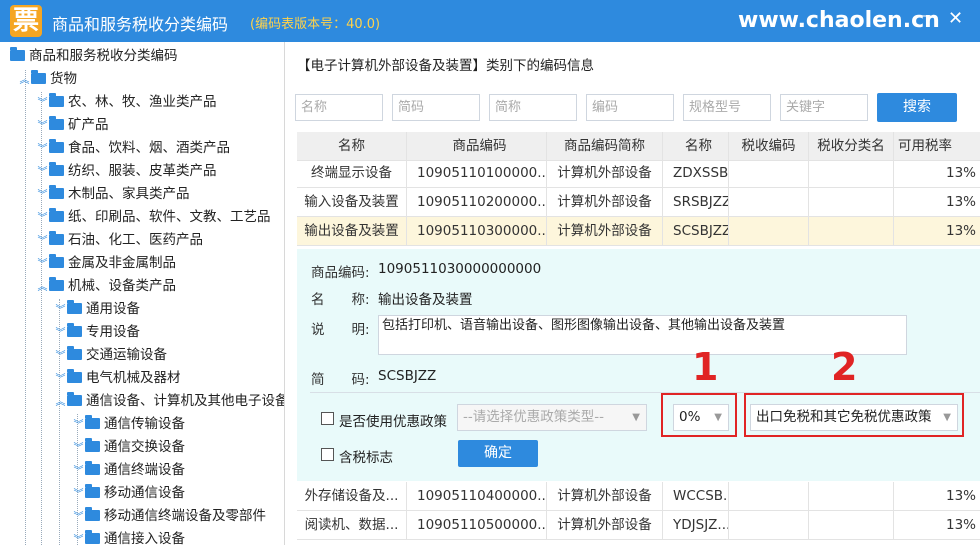 The width and height of the screenshot is (980, 545). I want to click on tree-item: ︾ 通用设备, so click(97, 309).